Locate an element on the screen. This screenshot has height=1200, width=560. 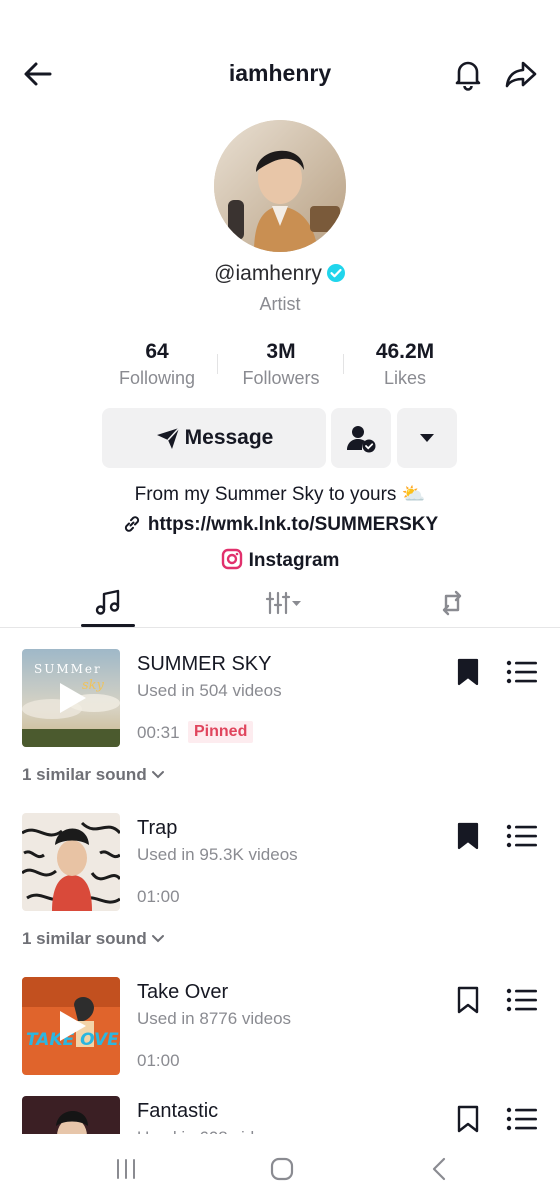
stats-row: 64 Following 3M Followers 46.2M Likes is located at coordinates (281, 368).